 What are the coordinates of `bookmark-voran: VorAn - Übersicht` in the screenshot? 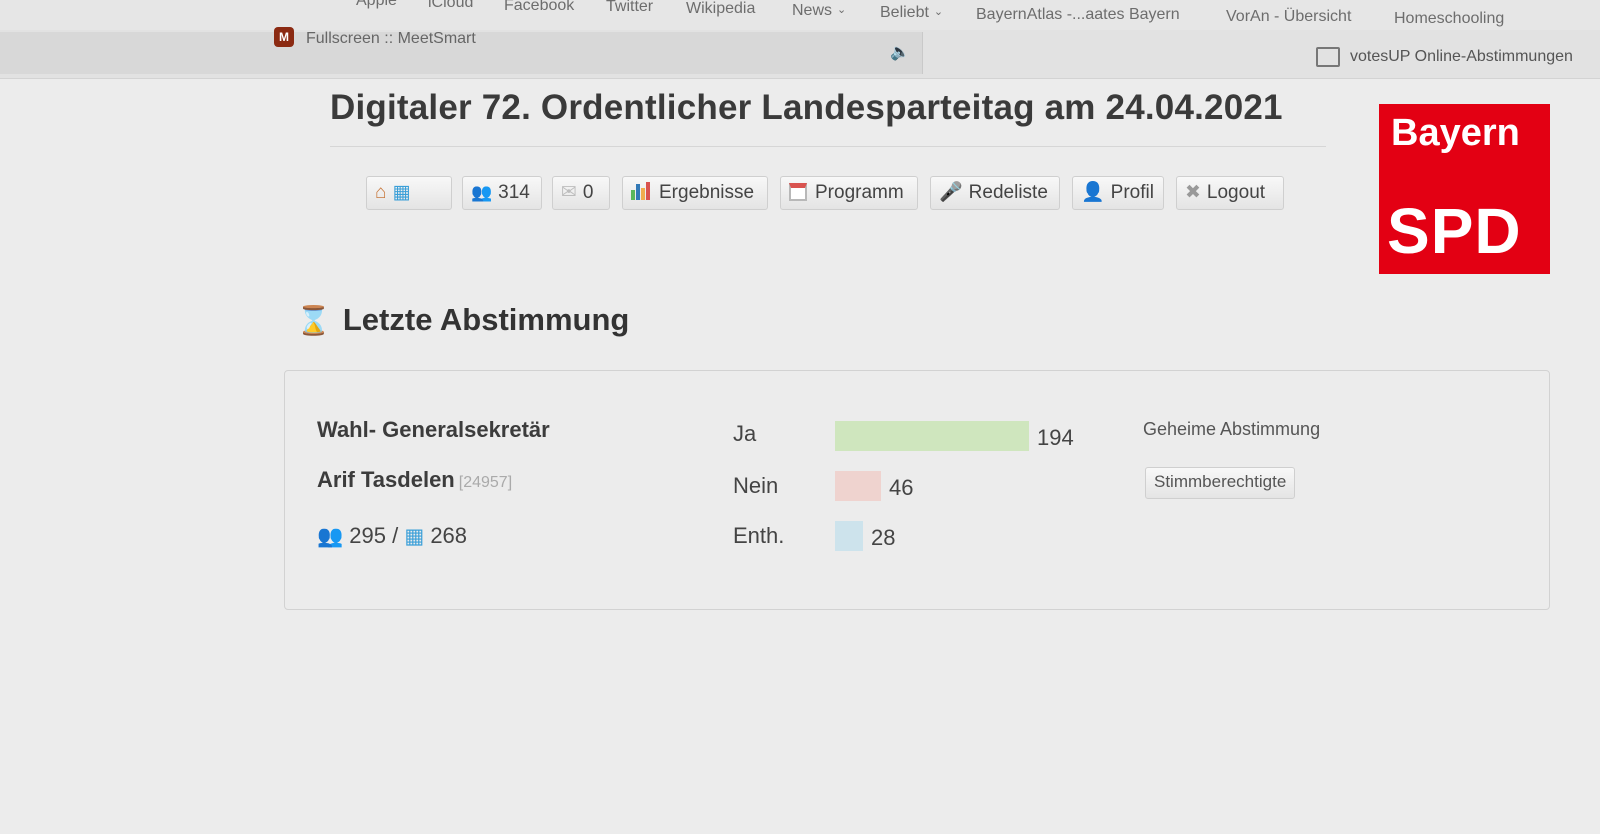 It's located at (1288, 17).